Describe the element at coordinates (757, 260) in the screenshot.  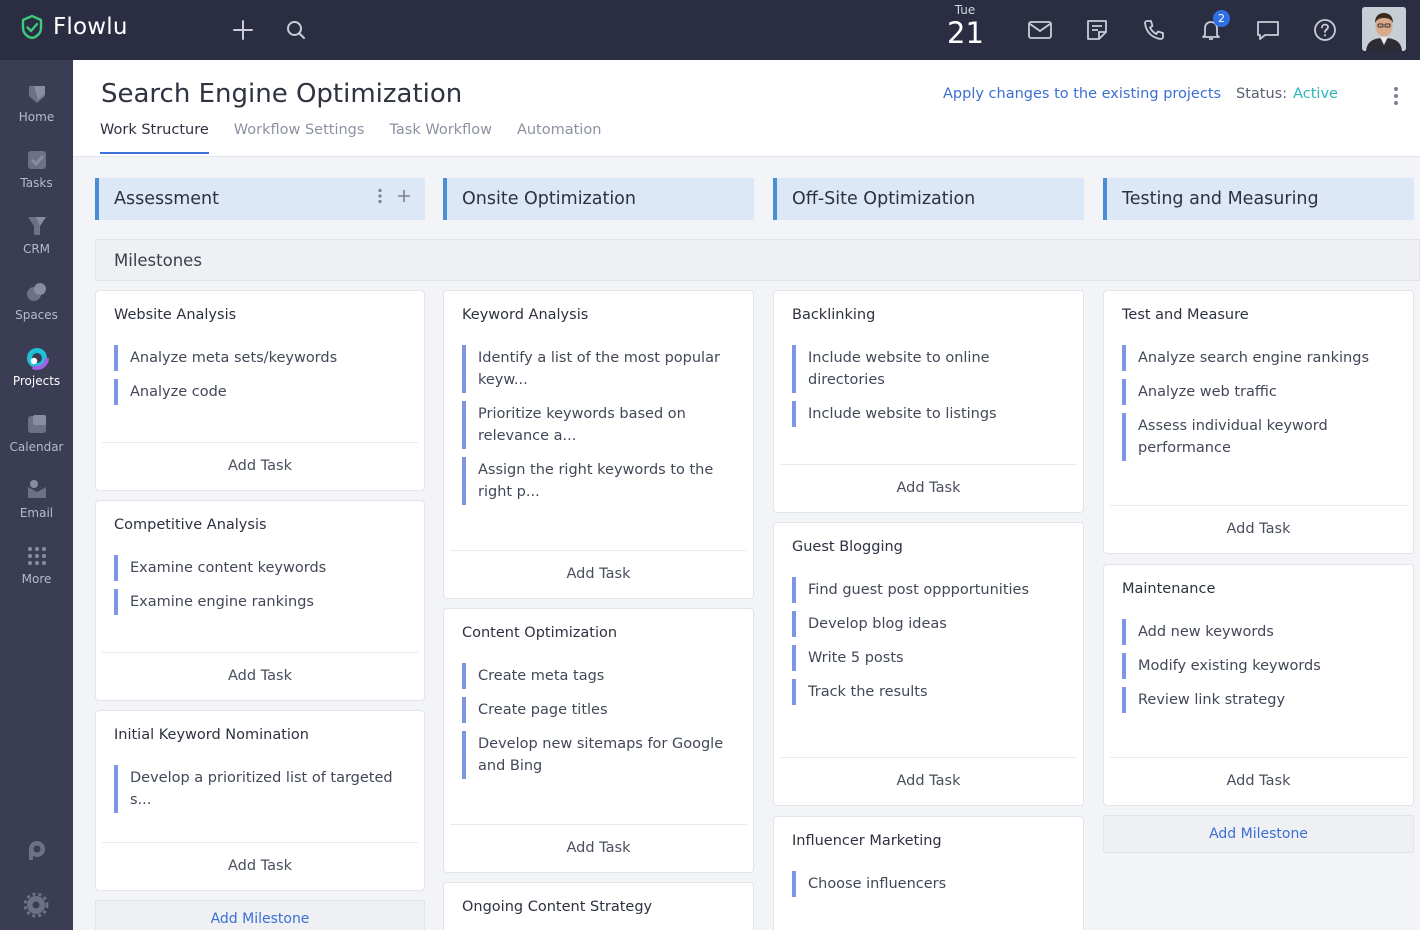
I see `milestones-bar: Milestones` at that location.